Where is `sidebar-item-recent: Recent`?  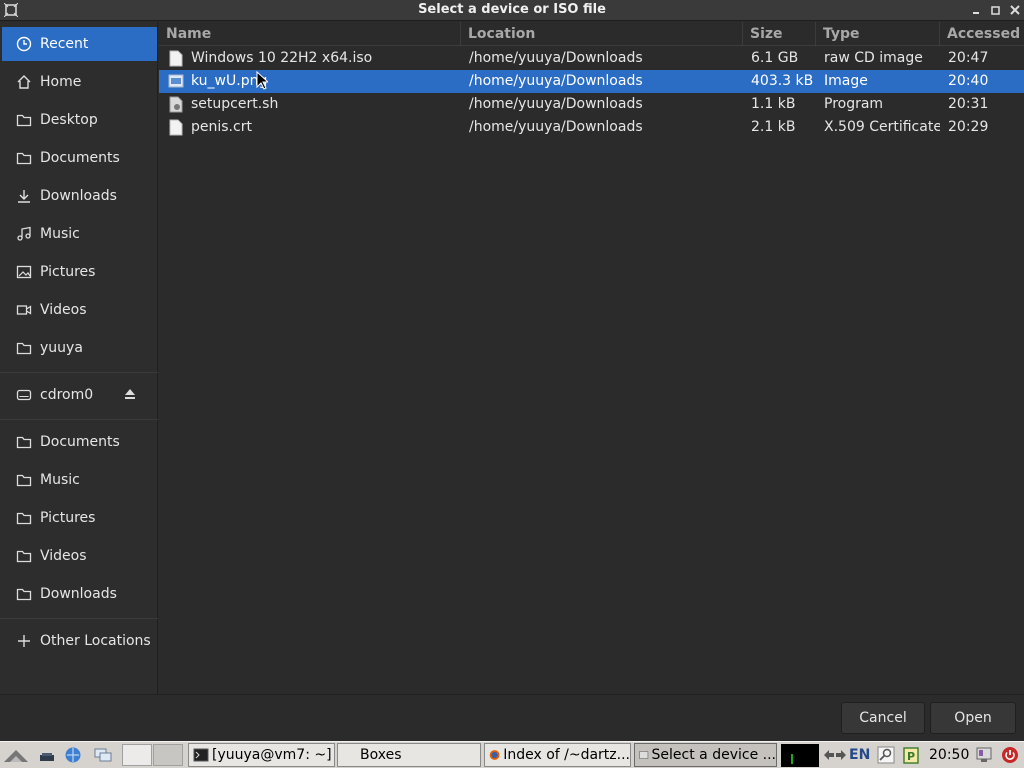 sidebar-item-recent: Recent is located at coordinates (79, 44).